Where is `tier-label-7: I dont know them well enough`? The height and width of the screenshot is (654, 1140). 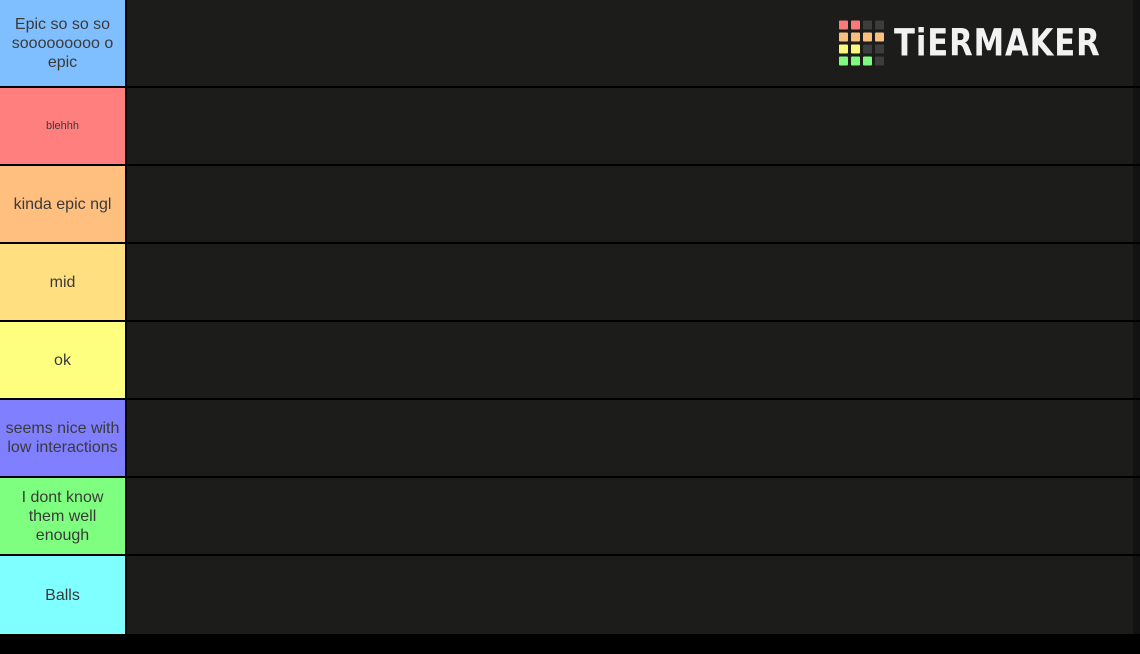
tier-label-7: I dont know them well enough is located at coordinates (62, 516).